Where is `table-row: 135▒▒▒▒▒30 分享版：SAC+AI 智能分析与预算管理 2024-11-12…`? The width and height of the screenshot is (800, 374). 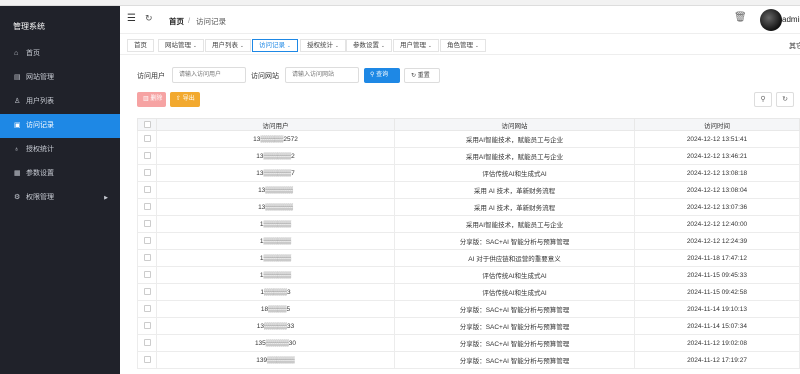
table-row: 135▒▒▒▒▒30 分享版：SAC+AI 智能分析与预算管理 2024-11-12… is located at coordinates (468, 343).